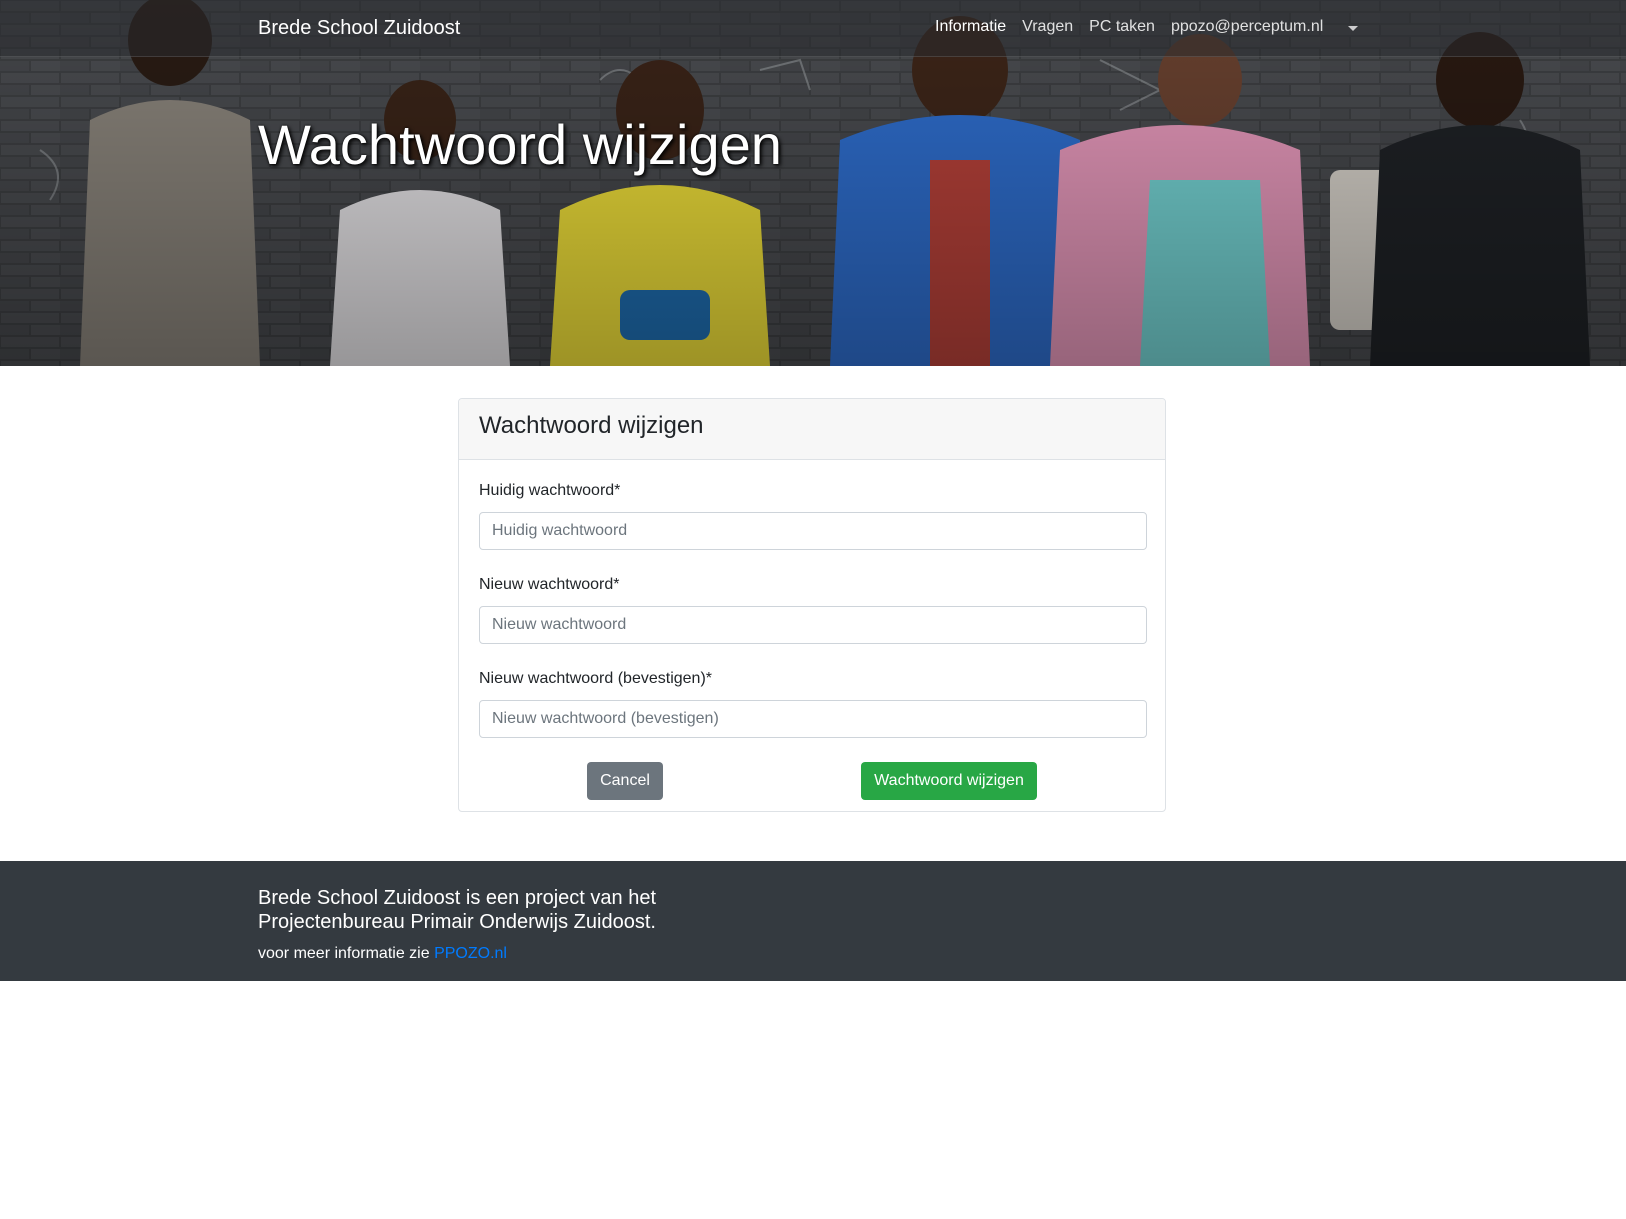 This screenshot has height=1219, width=1626. What do you see at coordinates (625, 781) in the screenshot?
I see `cancel-button: Cancel` at bounding box center [625, 781].